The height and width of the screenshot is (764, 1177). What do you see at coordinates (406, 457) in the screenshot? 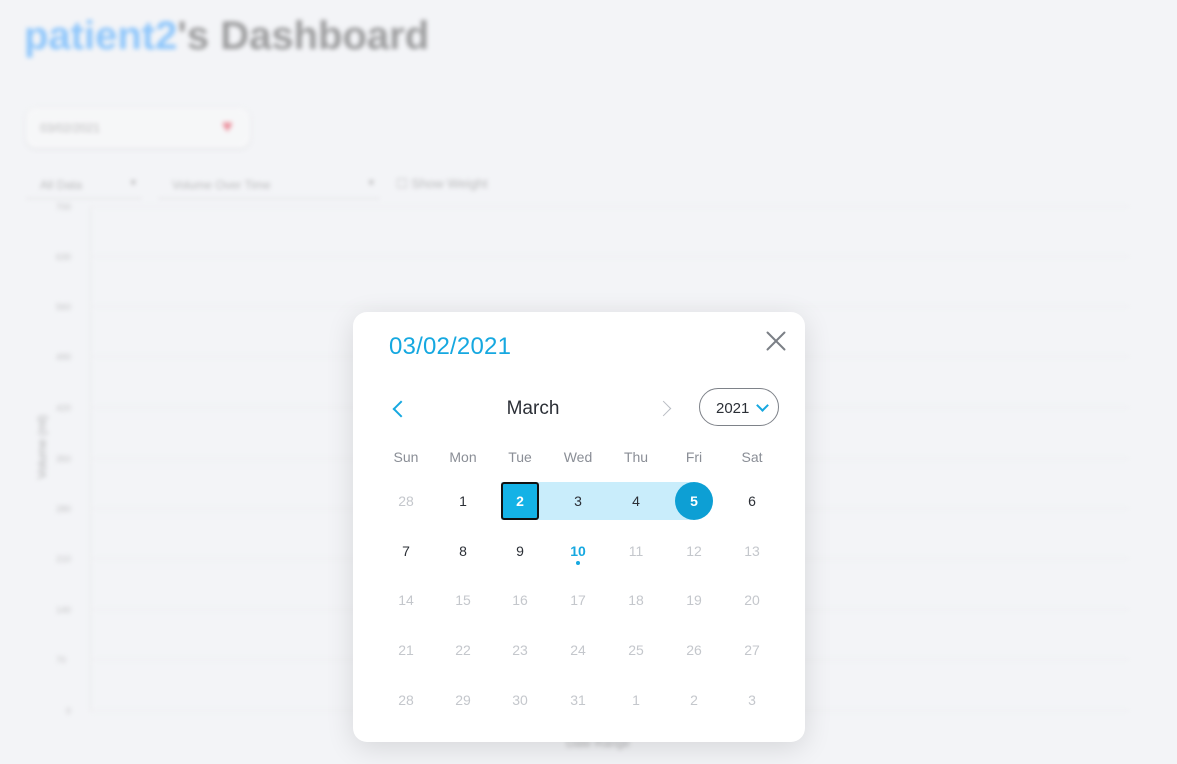
I see `weekday-label: Sun` at bounding box center [406, 457].